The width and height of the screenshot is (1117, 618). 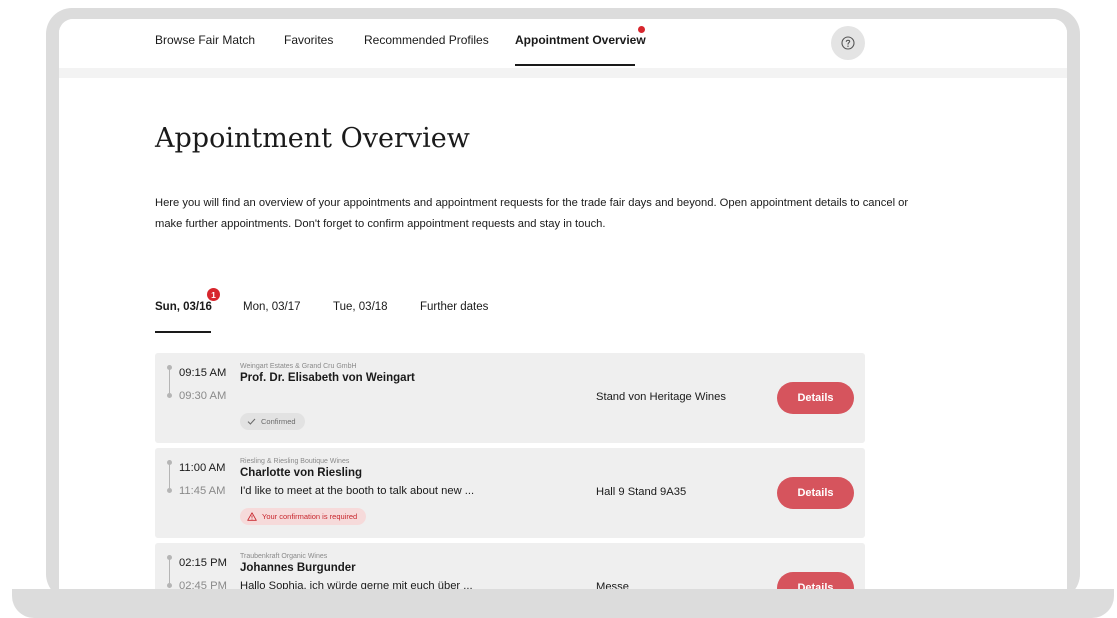 I want to click on help-circle-icon, so click(x=848, y=43).